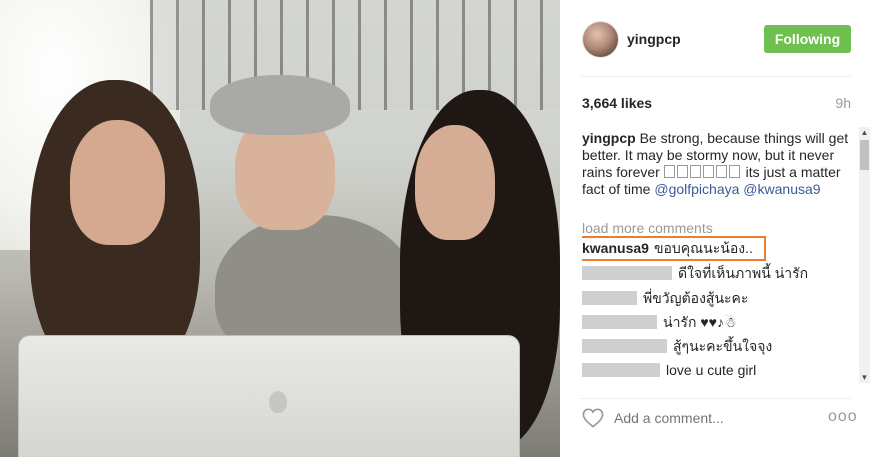  Describe the element at coordinates (709, 418) in the screenshot. I see `add-comment-input` at that location.